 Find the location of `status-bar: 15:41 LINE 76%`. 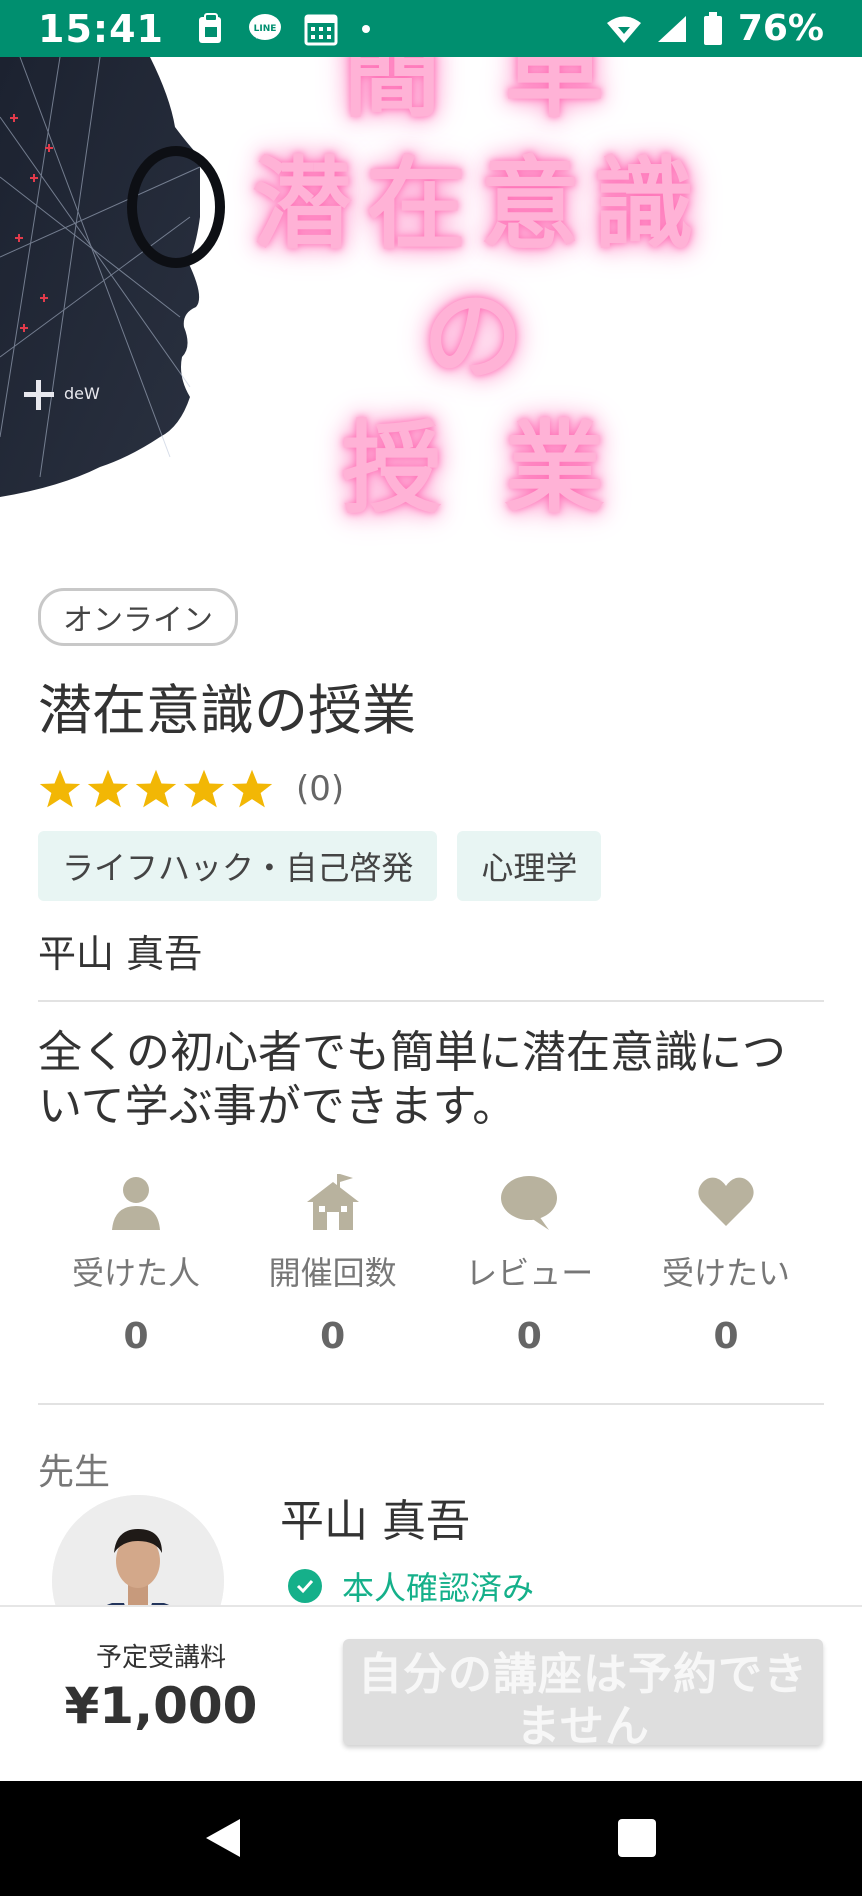

status-bar: 15:41 LINE 76% is located at coordinates (431, 28).